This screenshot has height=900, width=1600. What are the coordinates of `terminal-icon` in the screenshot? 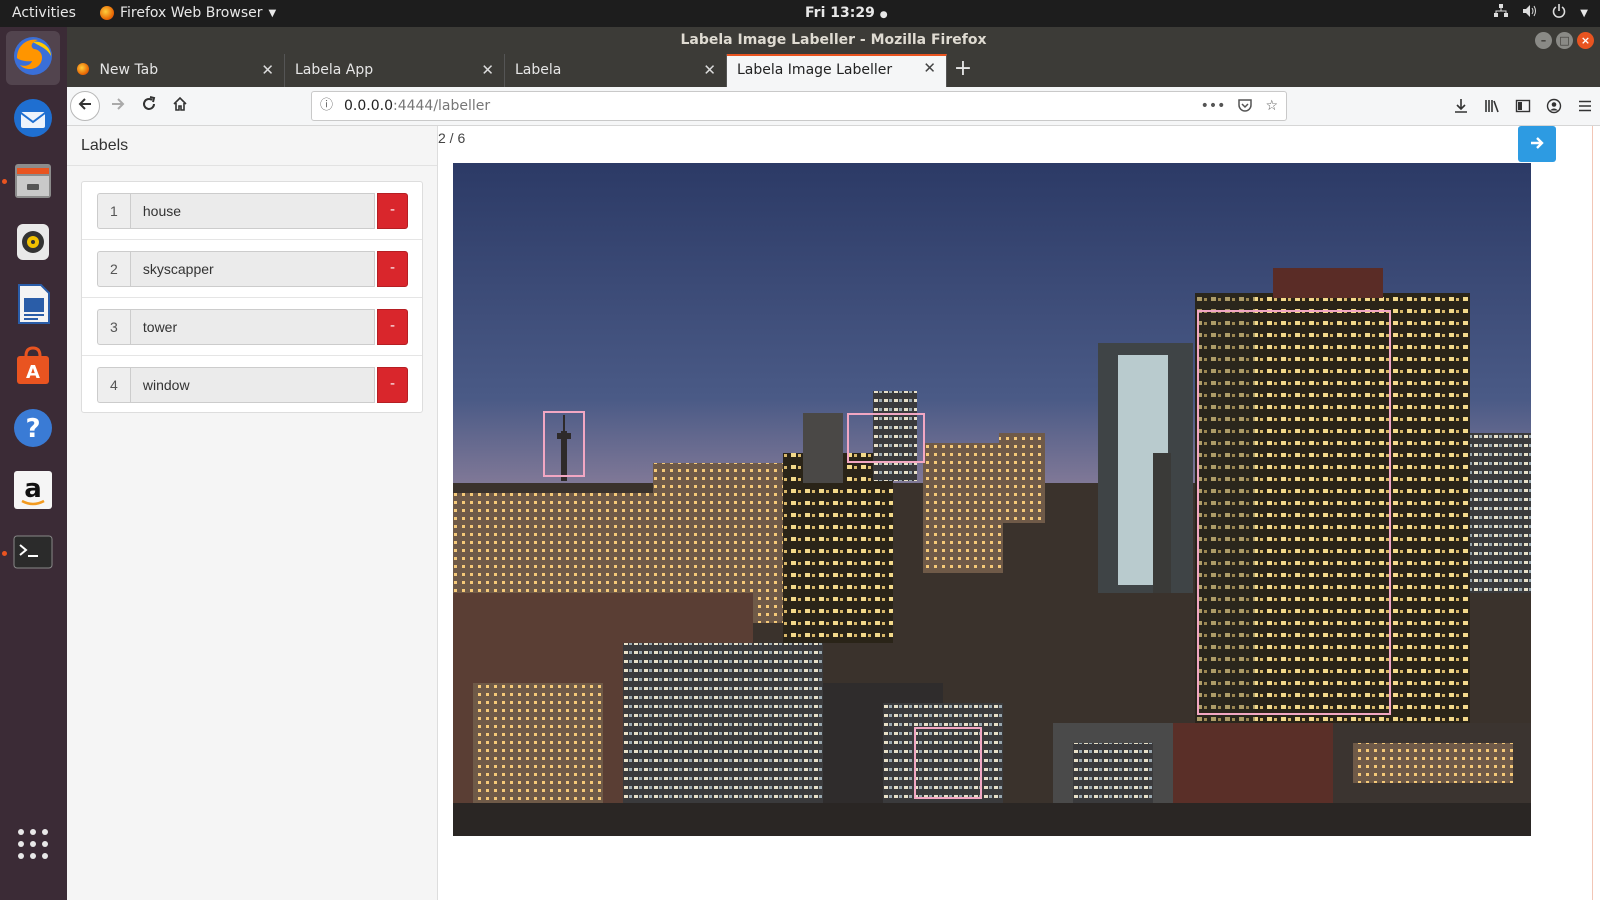 It's located at (33, 554).